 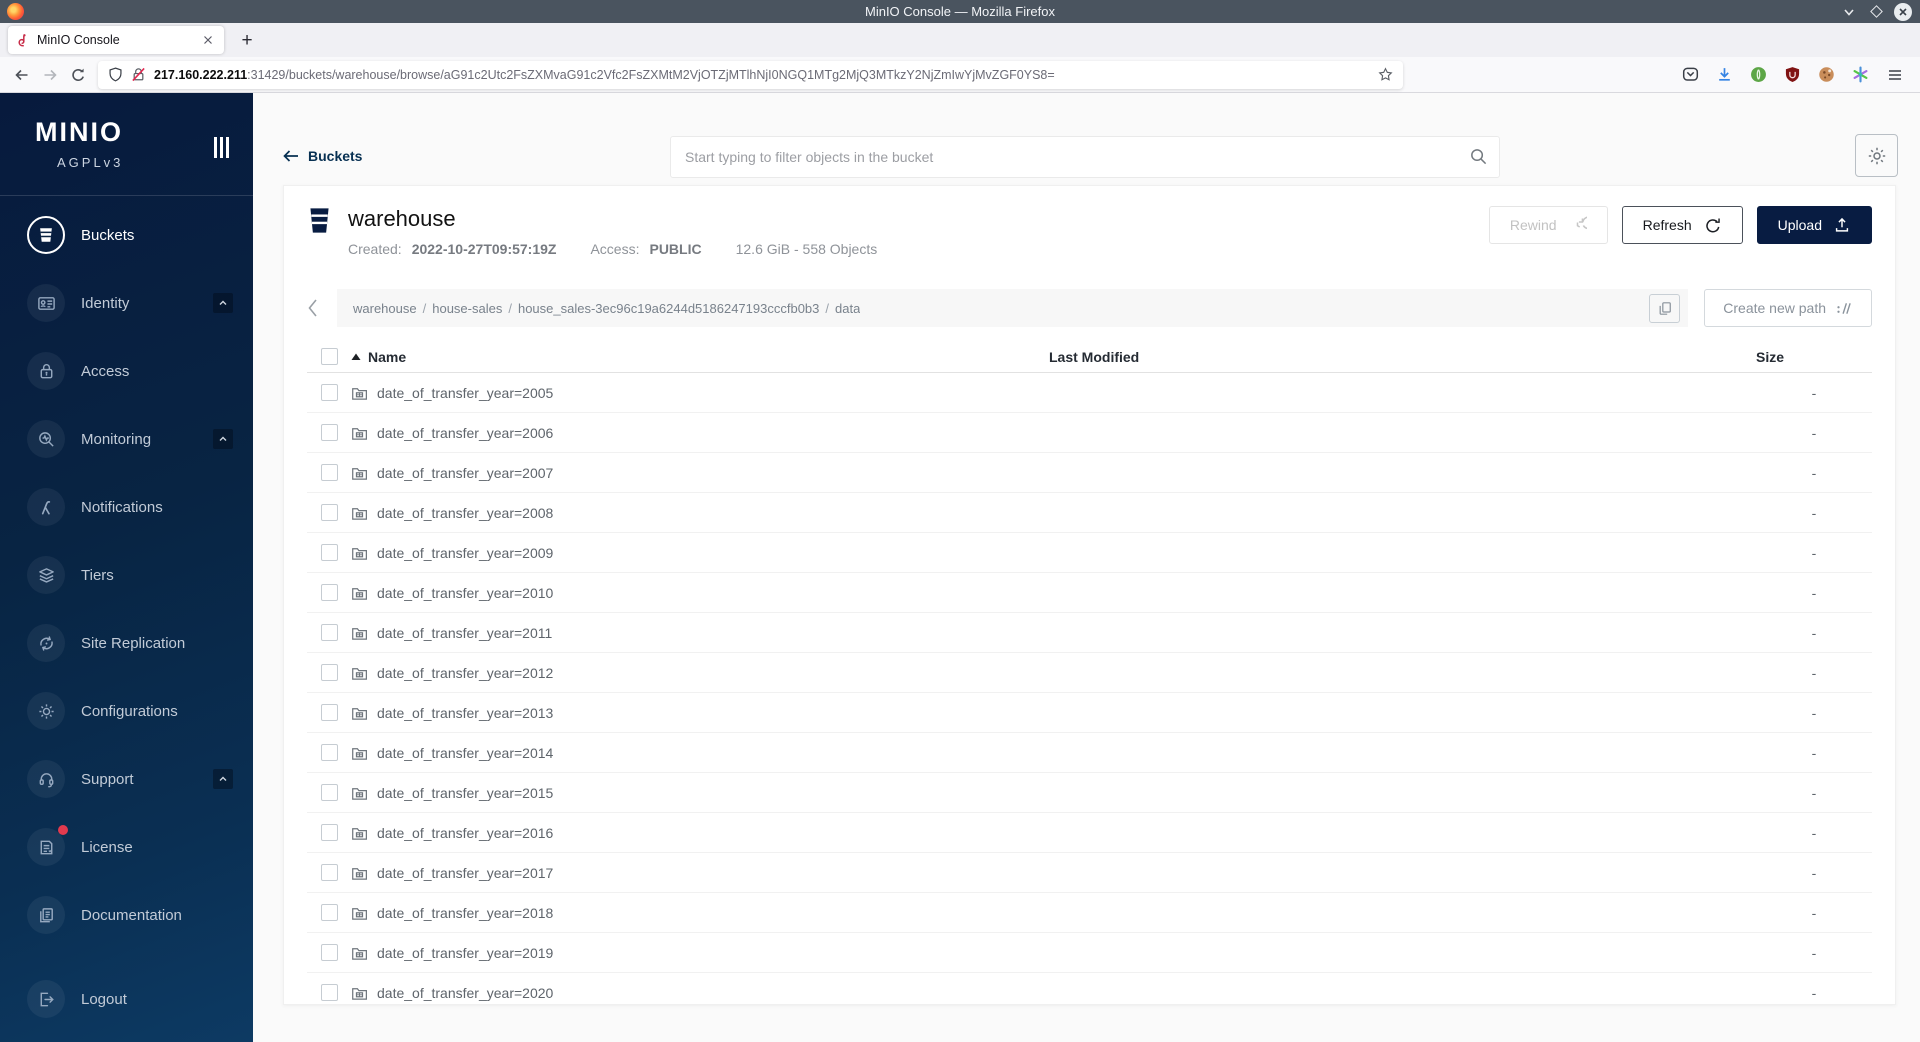 What do you see at coordinates (1402, 357) in the screenshot?
I see `column-last-modified: Last Modified` at bounding box center [1402, 357].